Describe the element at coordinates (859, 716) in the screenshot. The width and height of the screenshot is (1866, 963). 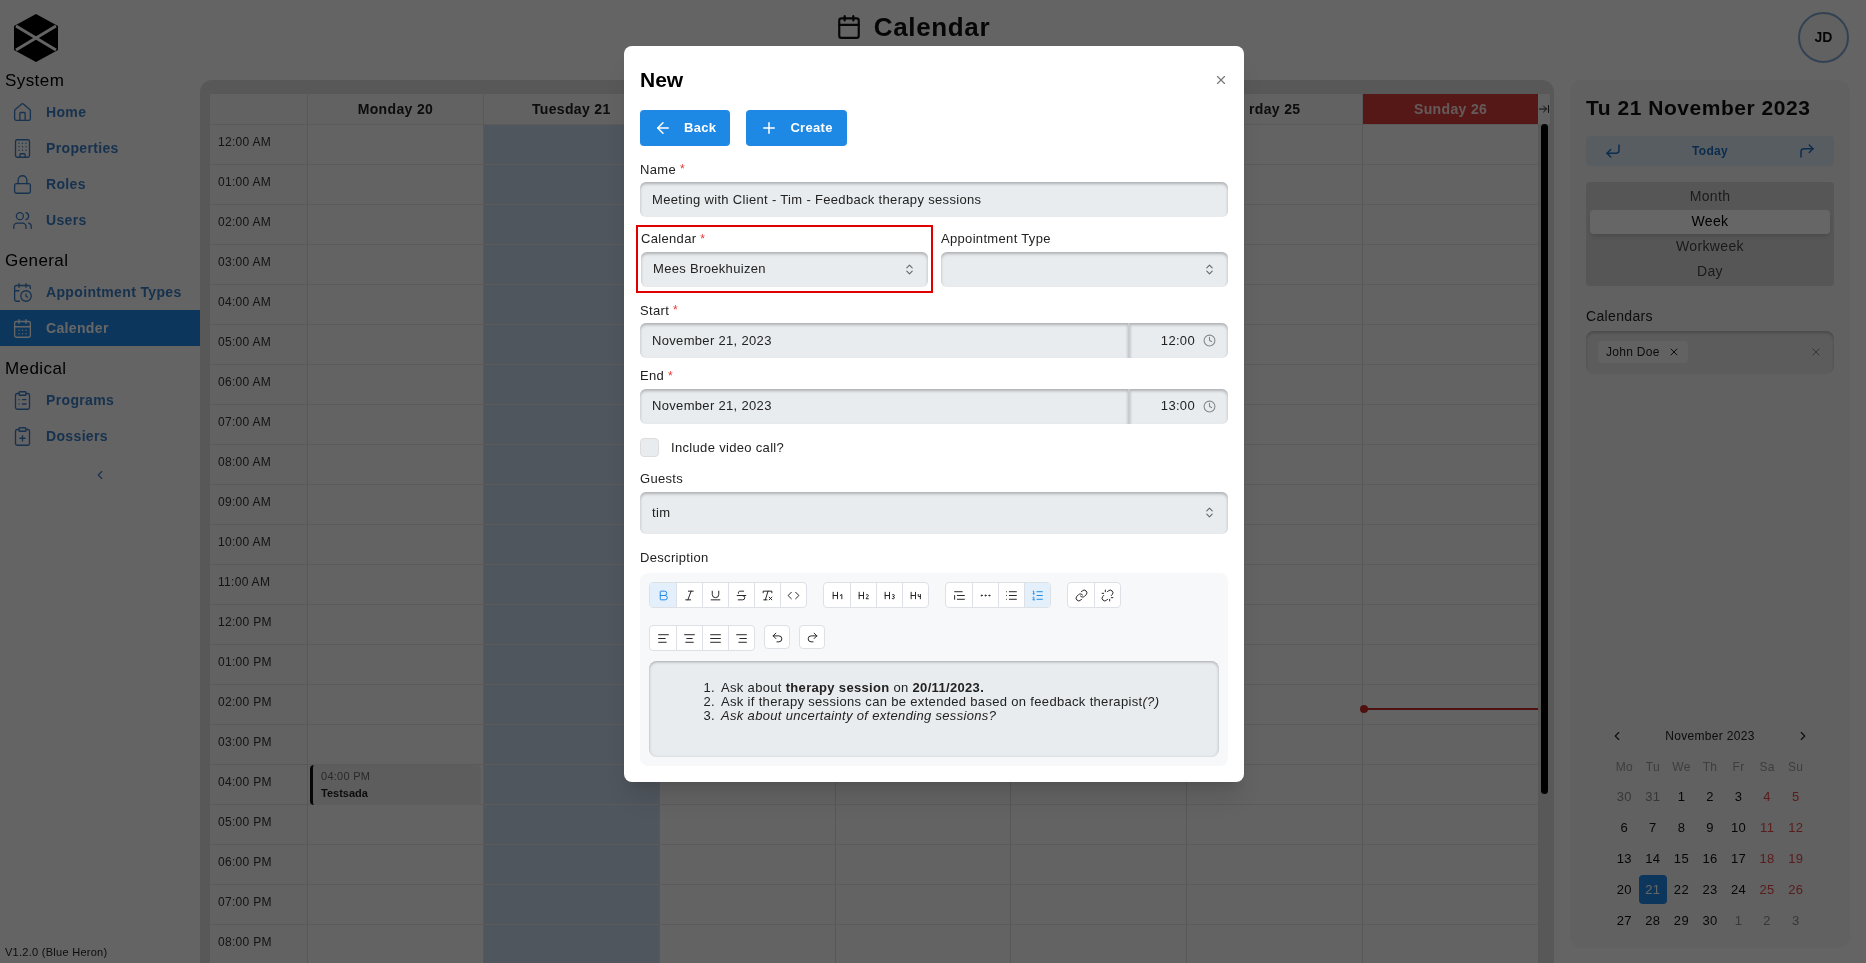
I see `list-item-text: Ask about uncertainty of extending sessions?` at that location.